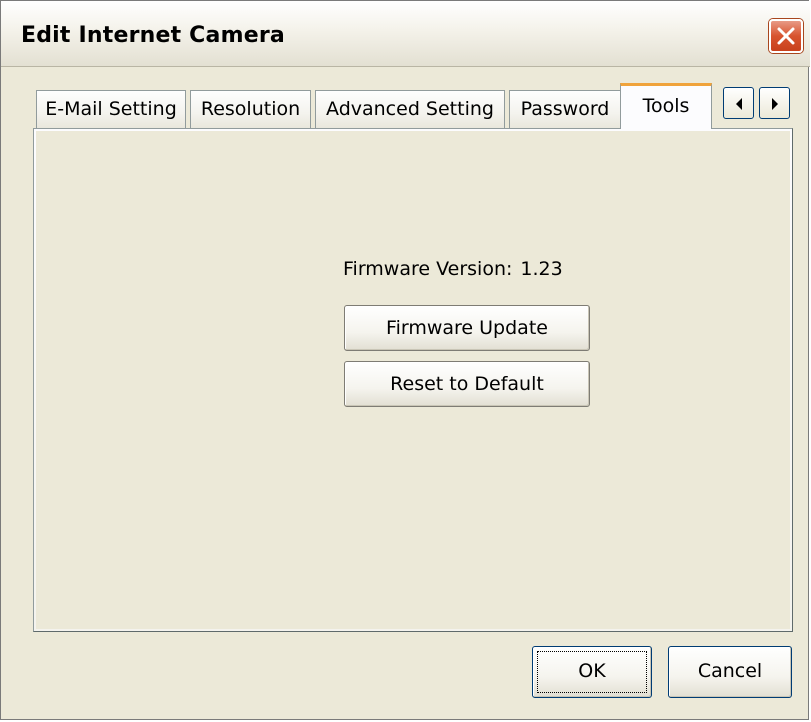 Image resolution: width=811 pixels, height=722 pixels. Describe the element at coordinates (467, 384) in the screenshot. I see `reset-to-default-button: Reset to Default` at that location.